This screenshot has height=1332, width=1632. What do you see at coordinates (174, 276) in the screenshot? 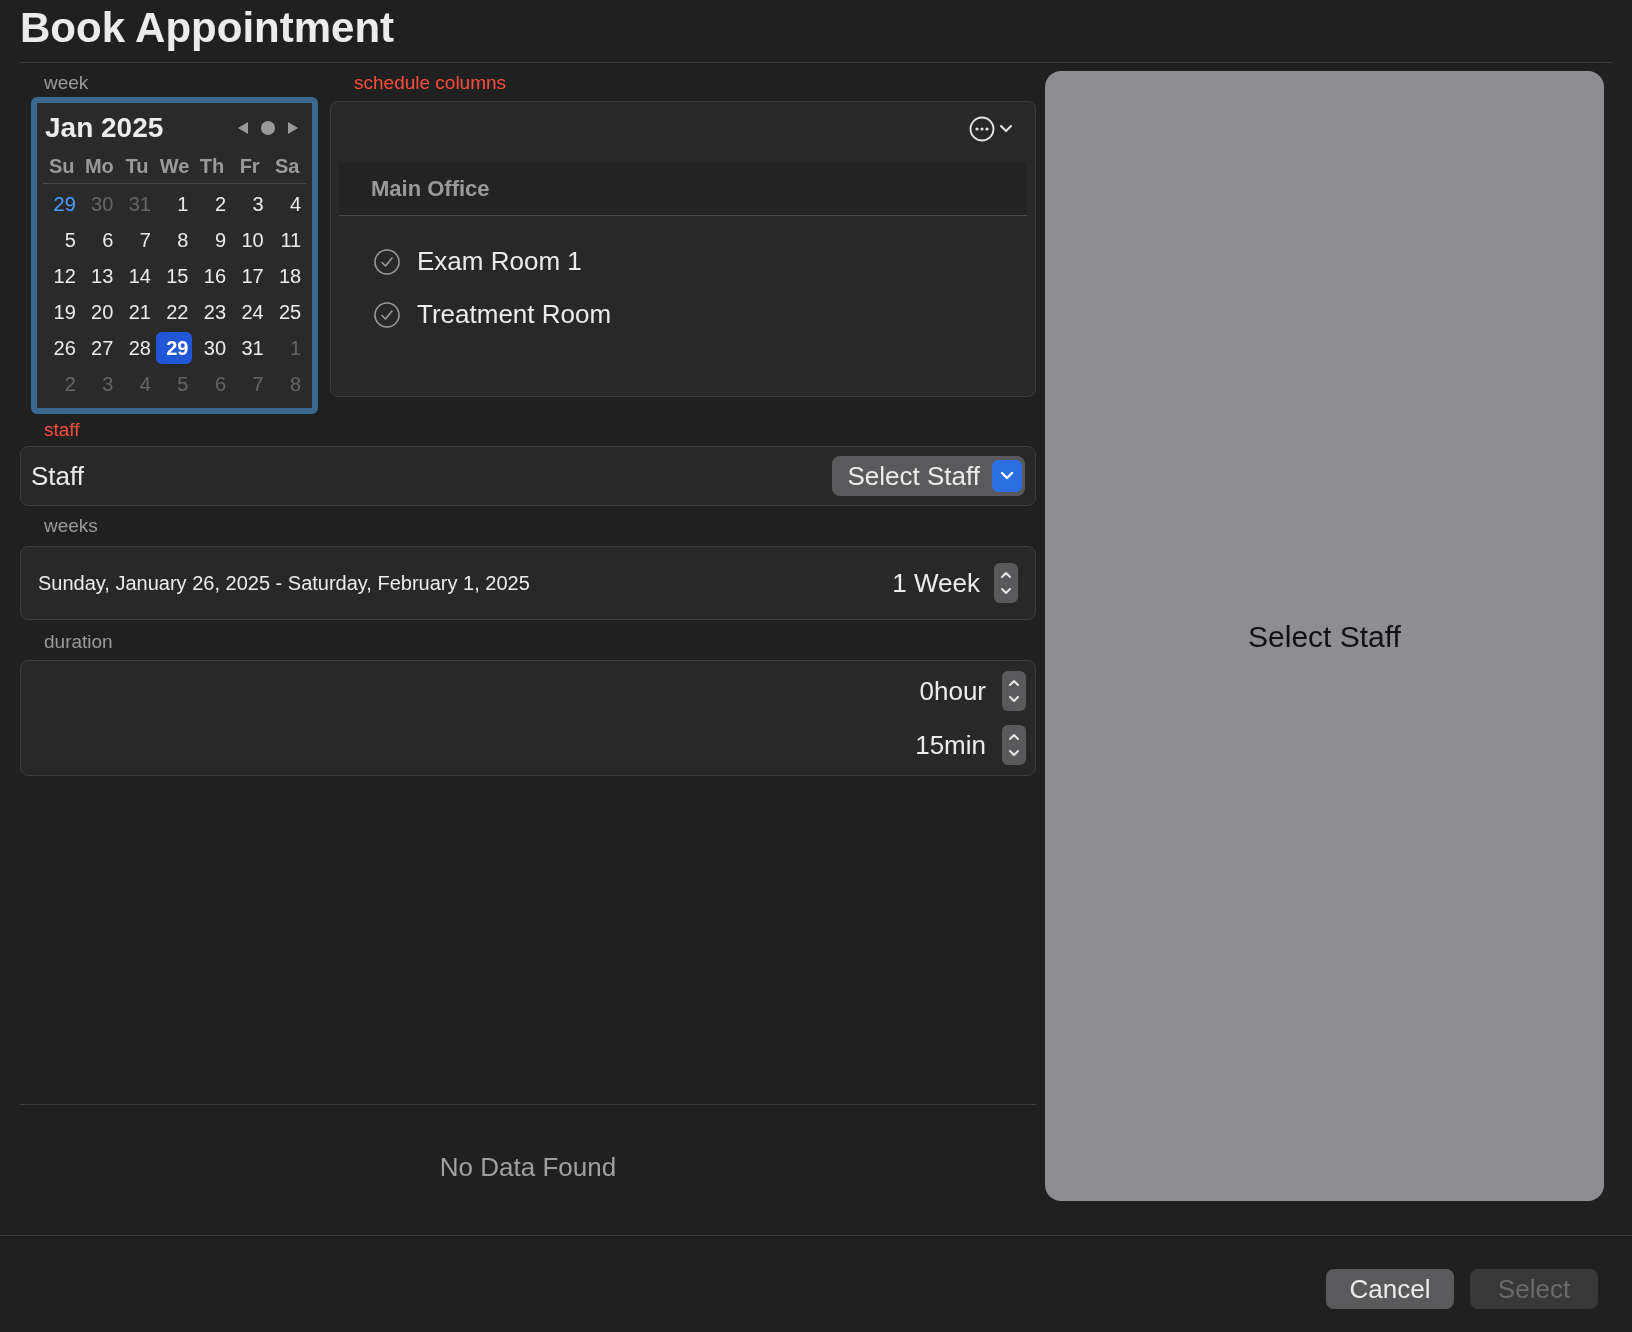
I see `calendar-day: 15` at bounding box center [174, 276].